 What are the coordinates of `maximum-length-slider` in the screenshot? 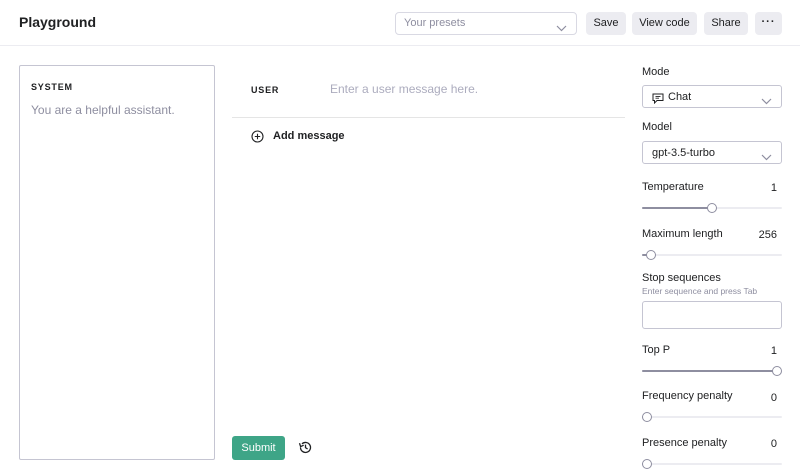 It's located at (712, 255).